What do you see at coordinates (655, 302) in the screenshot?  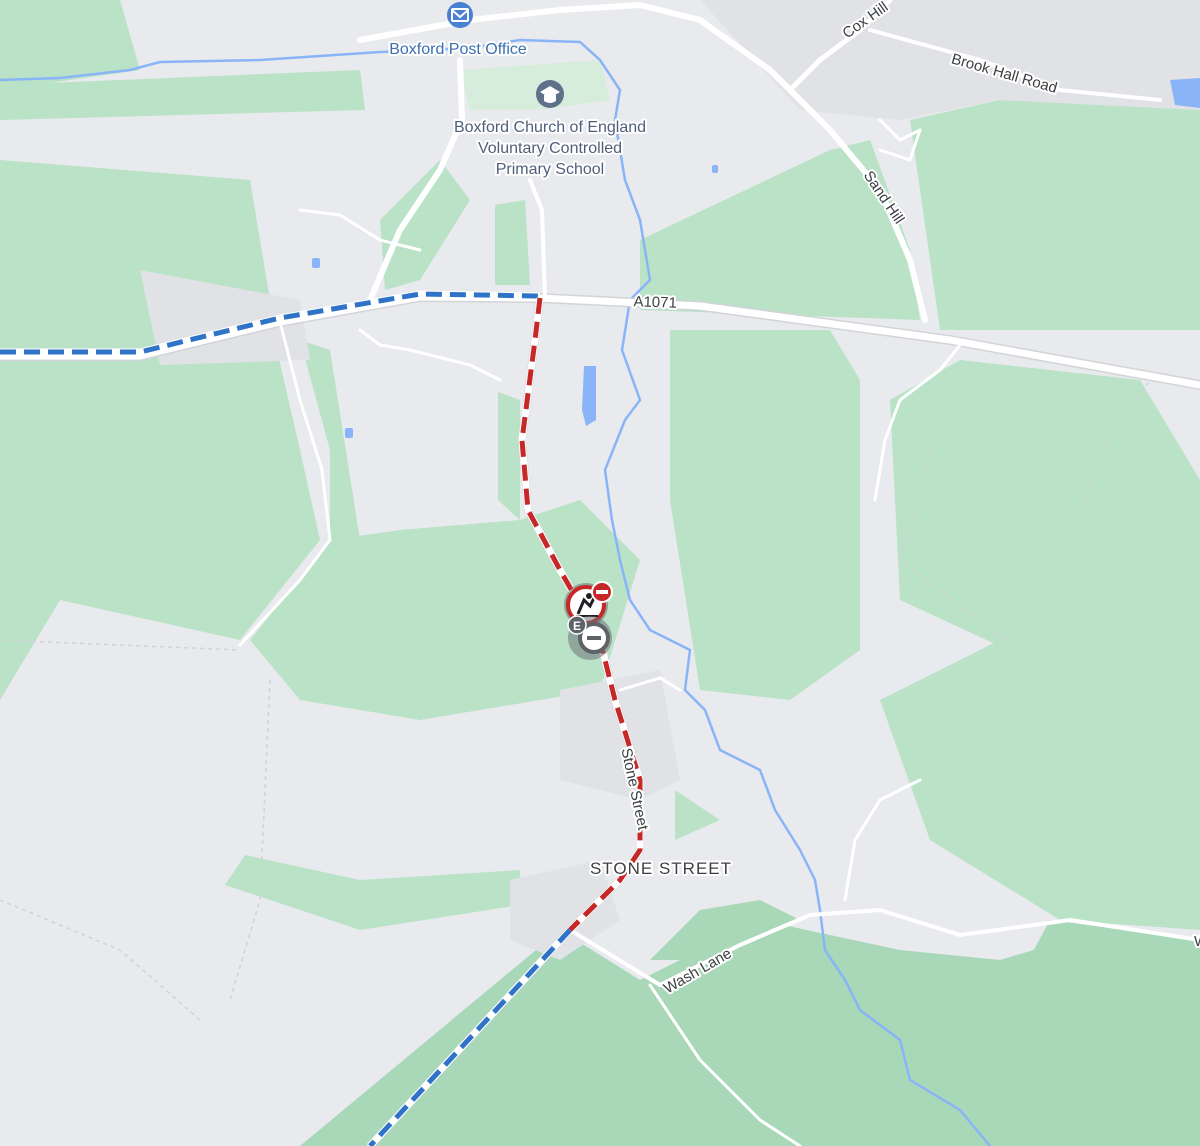 I see `road-label-a1071: A1071` at bounding box center [655, 302].